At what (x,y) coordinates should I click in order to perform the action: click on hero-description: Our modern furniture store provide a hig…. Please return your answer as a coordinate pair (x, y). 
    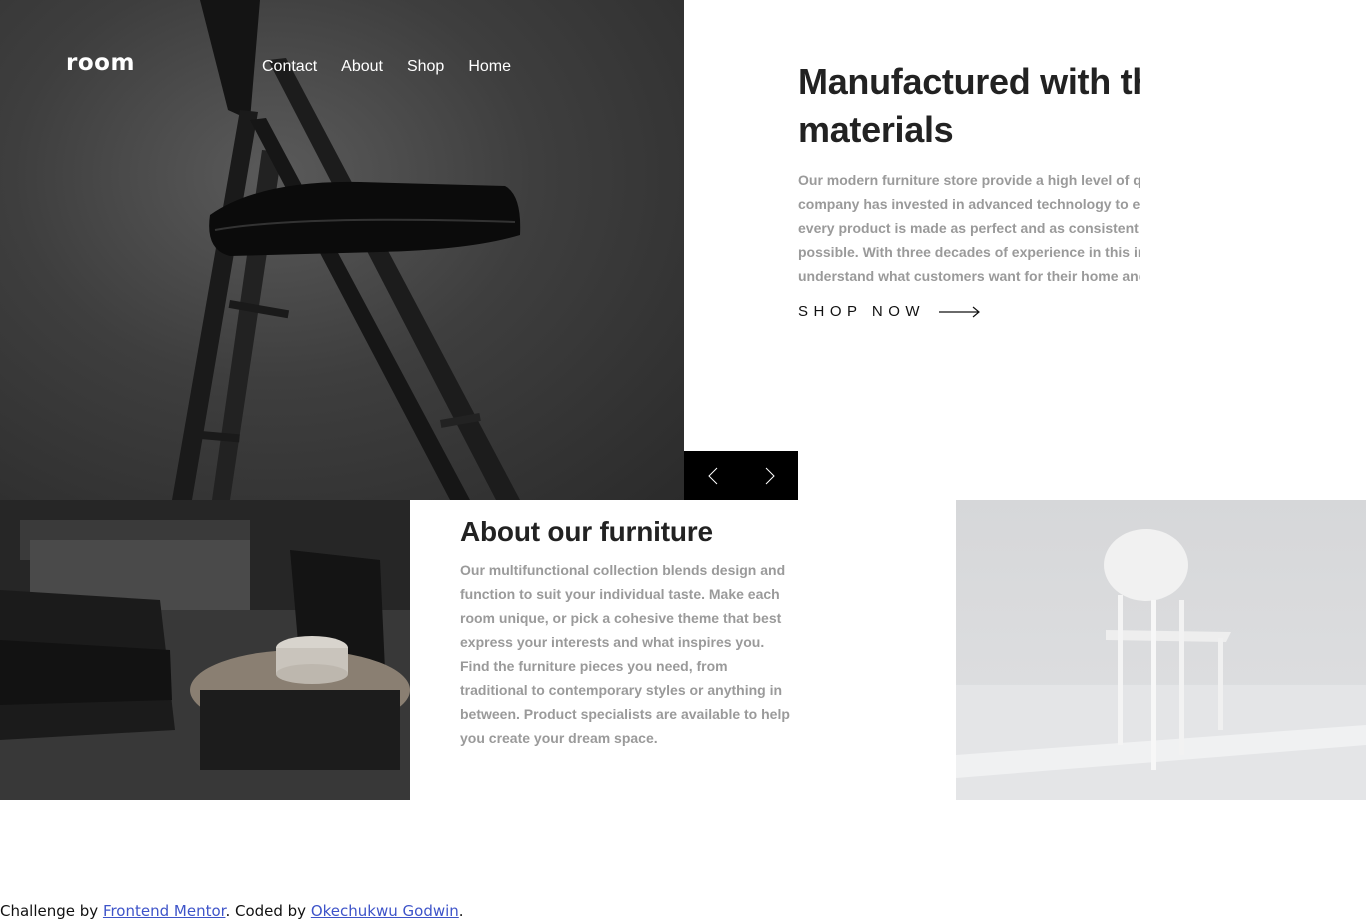
    Looking at the image, I should click on (969, 228).